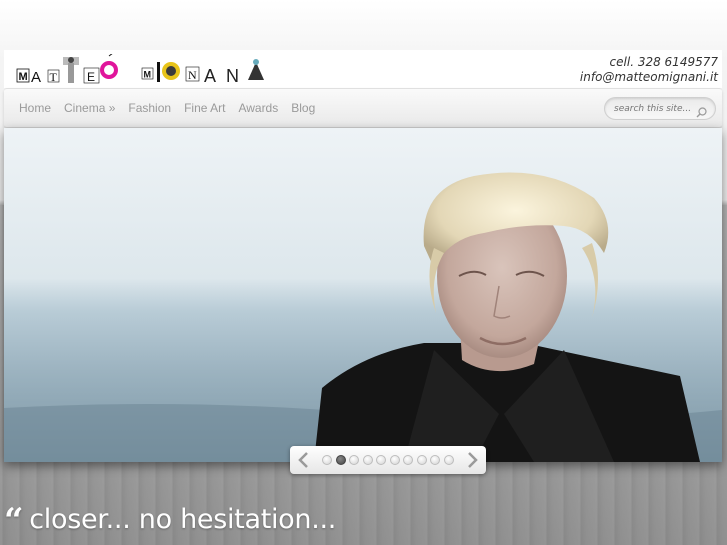 Image resolution: width=727 pixels, height=545 pixels. Describe the element at coordinates (258, 108) in the screenshot. I see `nav-item-awards: Awards` at that location.